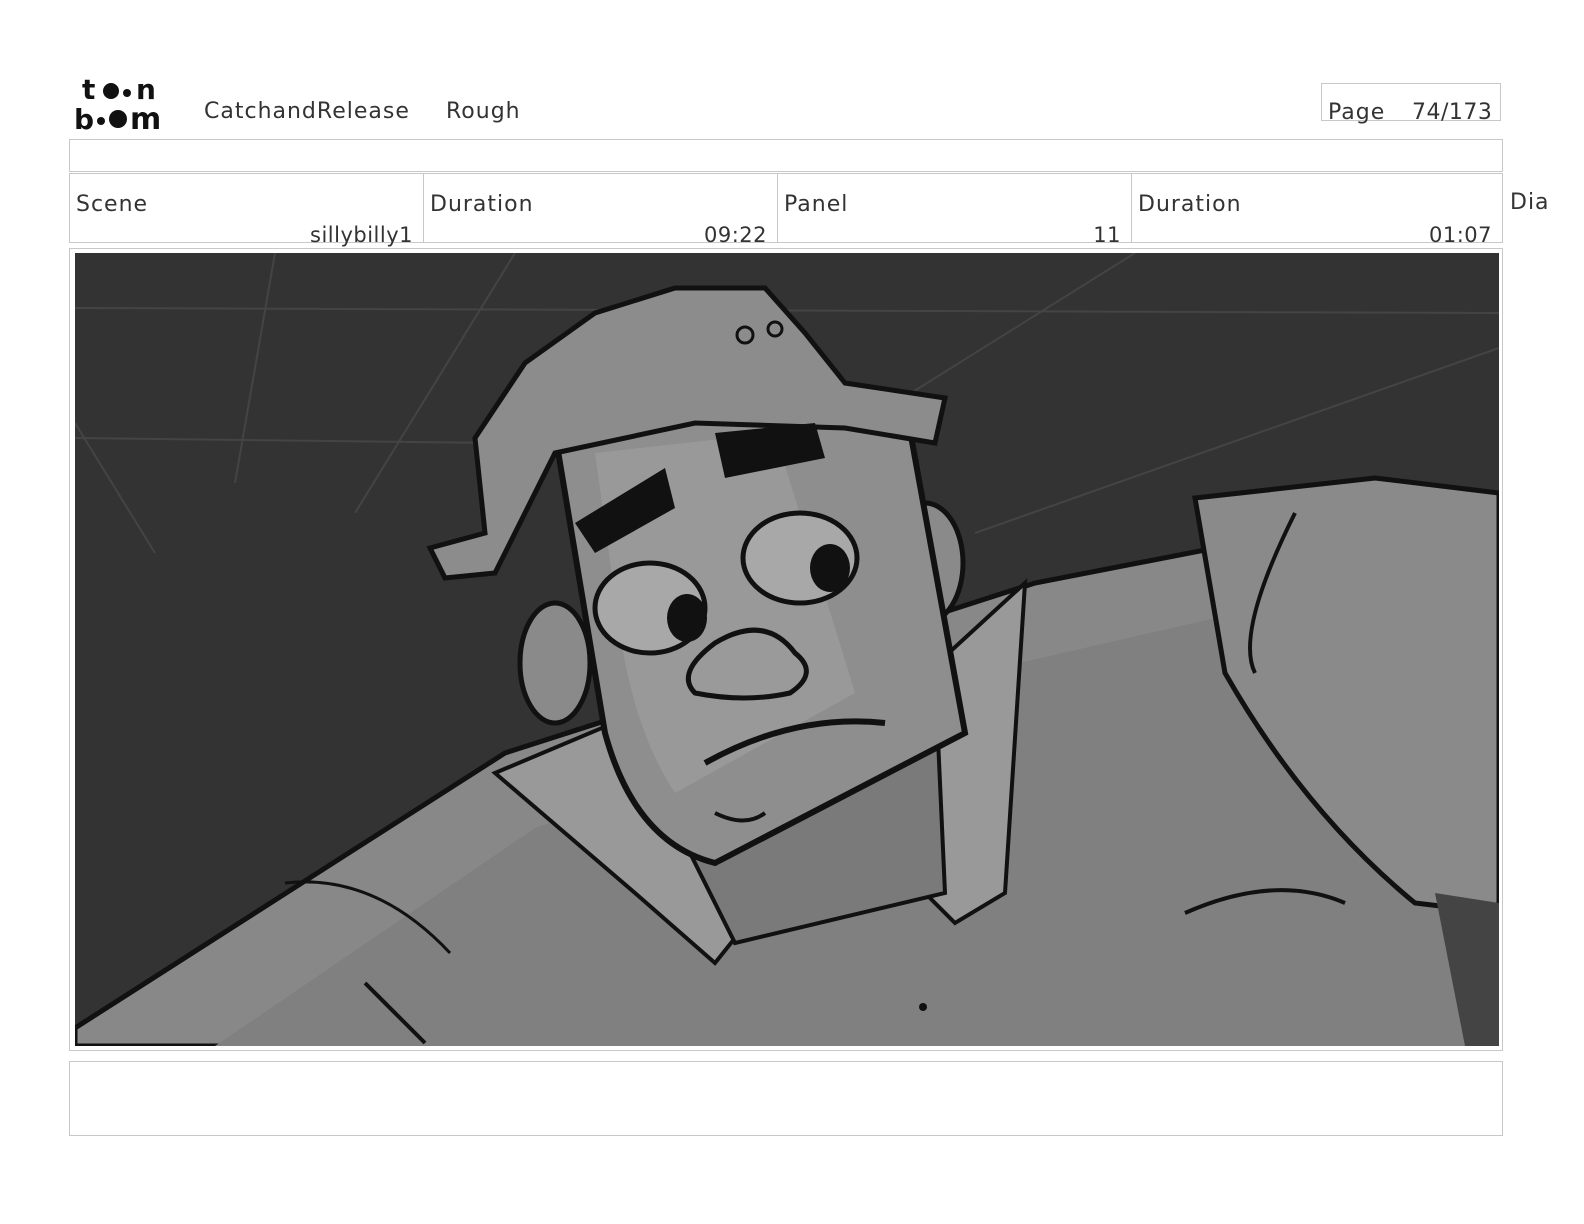 This screenshot has width=1584, height=1224. Describe the element at coordinates (786, 155) in the screenshot. I see `header-blank-bar` at that location.